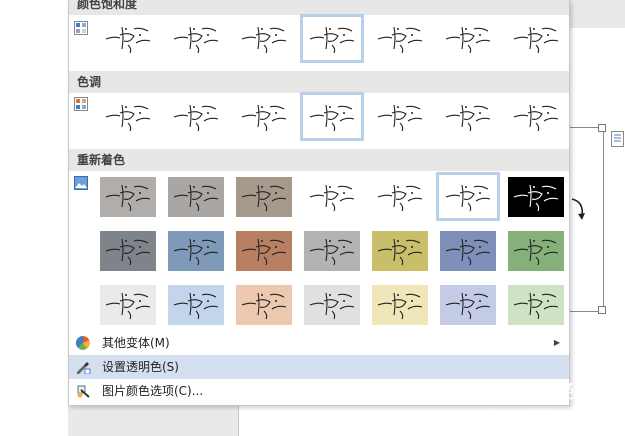 This screenshot has width=625, height=436. Describe the element at coordinates (319, 7) in the screenshot. I see `section-header-saturation: 颜色饱和度` at that location.